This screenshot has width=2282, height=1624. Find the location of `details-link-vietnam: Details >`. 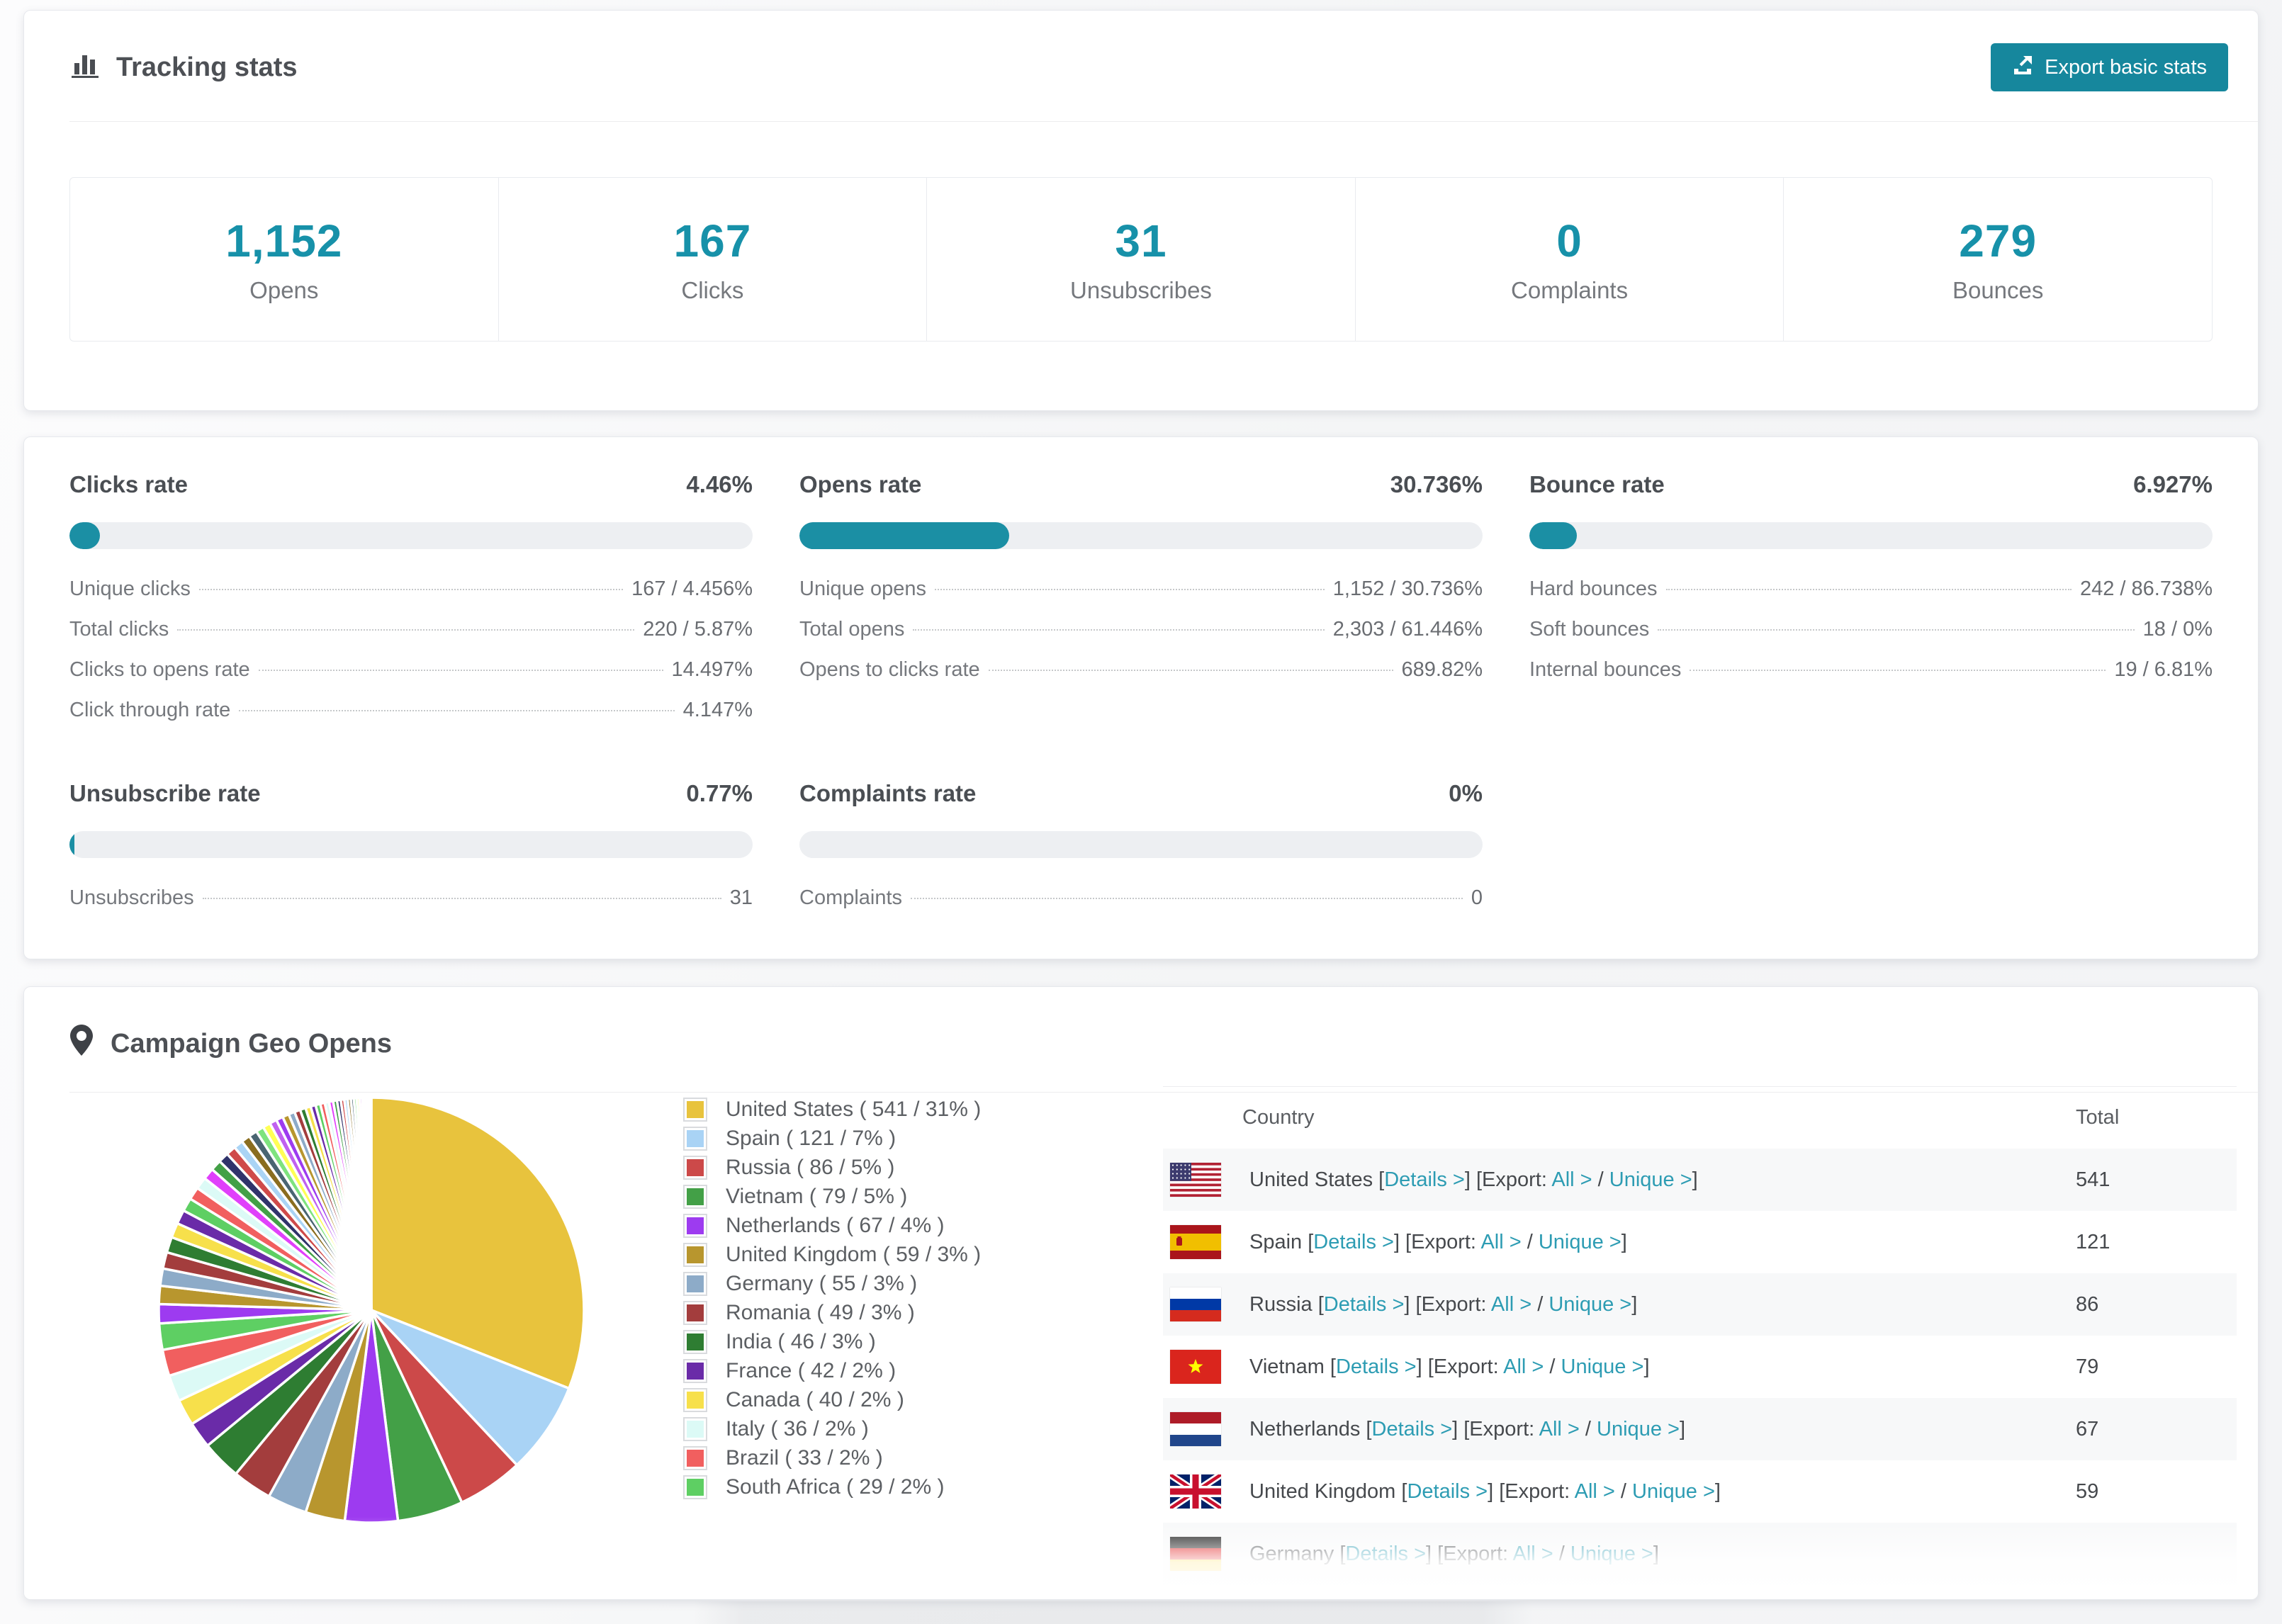

details-link-vietnam: Details > is located at coordinates (1376, 1366).